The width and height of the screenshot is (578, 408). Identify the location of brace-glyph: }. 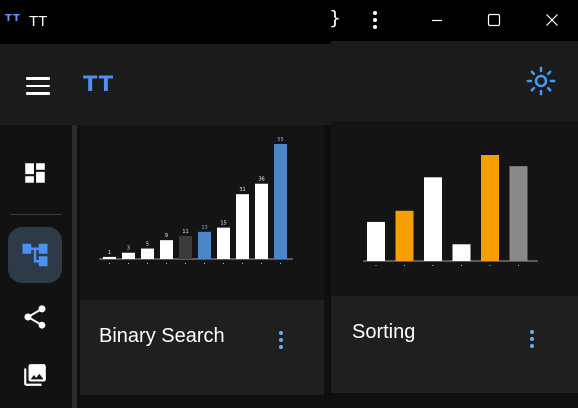
(336, 18).